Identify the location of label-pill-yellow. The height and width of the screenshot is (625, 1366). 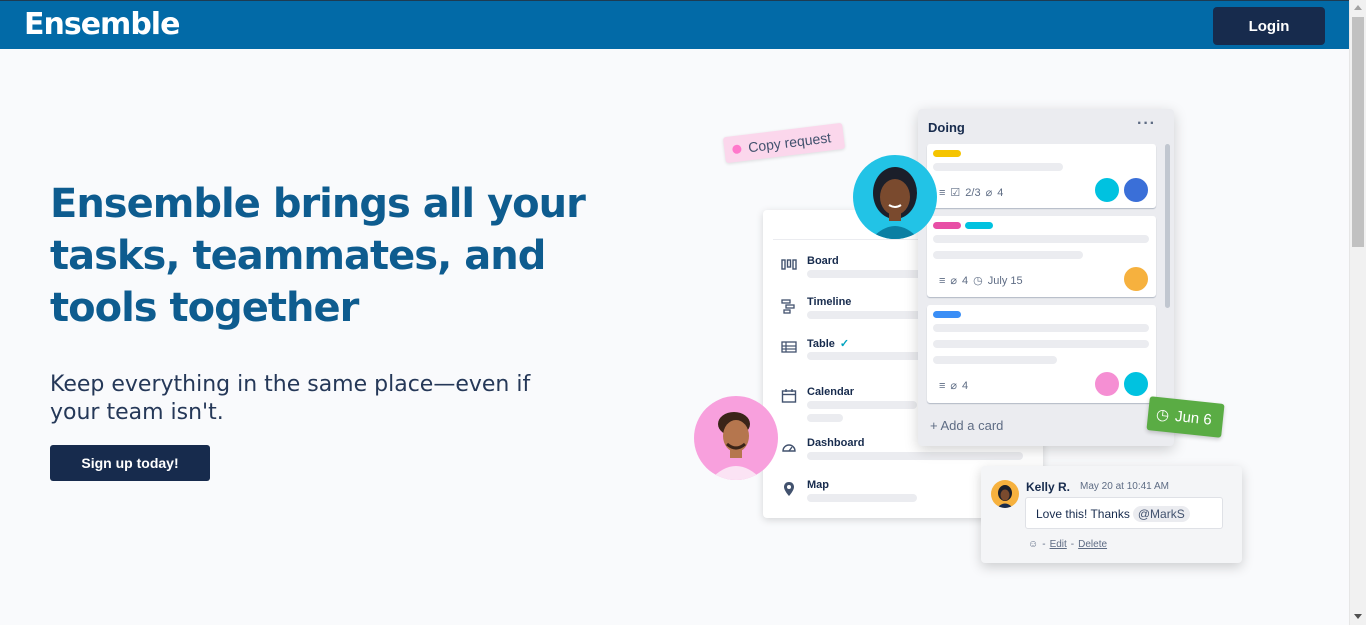
(947, 153).